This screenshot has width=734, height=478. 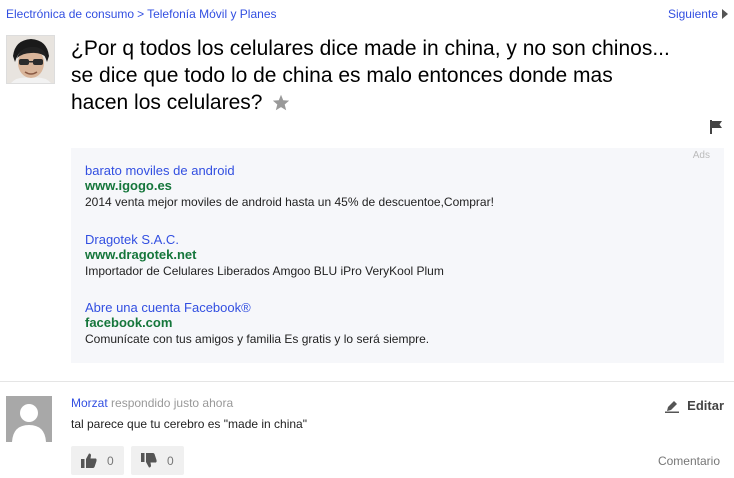 I want to click on comment-link: Comentario, so click(x=689, y=461).